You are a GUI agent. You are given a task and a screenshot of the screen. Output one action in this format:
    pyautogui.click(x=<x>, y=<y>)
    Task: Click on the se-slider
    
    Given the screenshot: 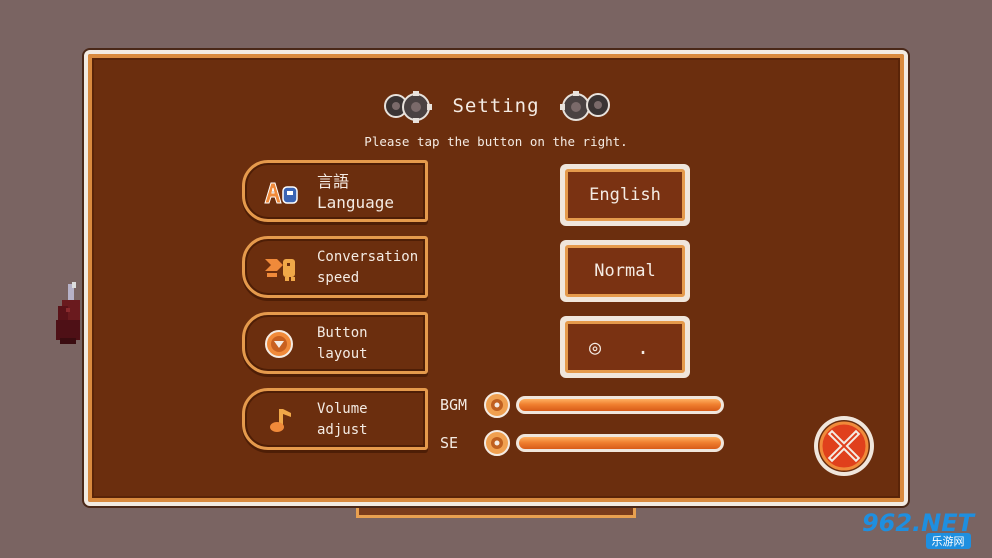 What is the action you would take?
    pyautogui.click(x=620, y=443)
    